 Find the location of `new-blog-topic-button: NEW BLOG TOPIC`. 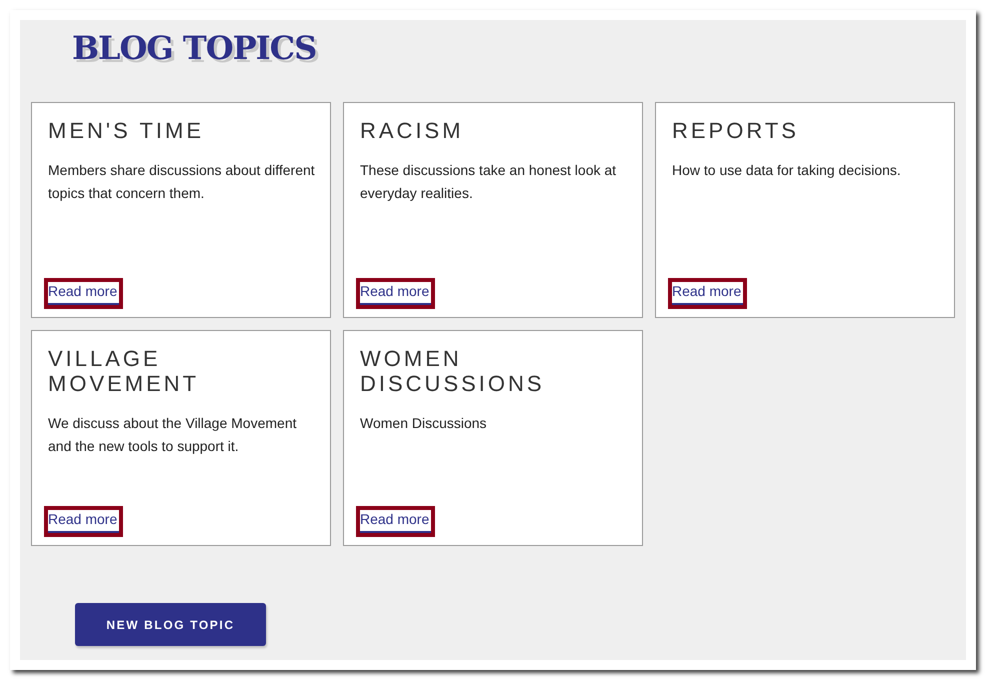

new-blog-topic-button: NEW BLOG TOPIC is located at coordinates (170, 624).